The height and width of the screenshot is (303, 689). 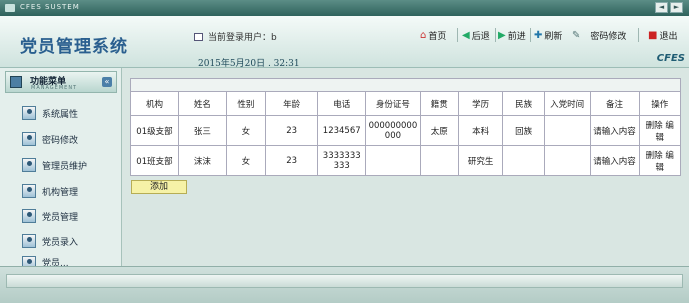 I want to click on col-header: 民族, so click(x=523, y=103).